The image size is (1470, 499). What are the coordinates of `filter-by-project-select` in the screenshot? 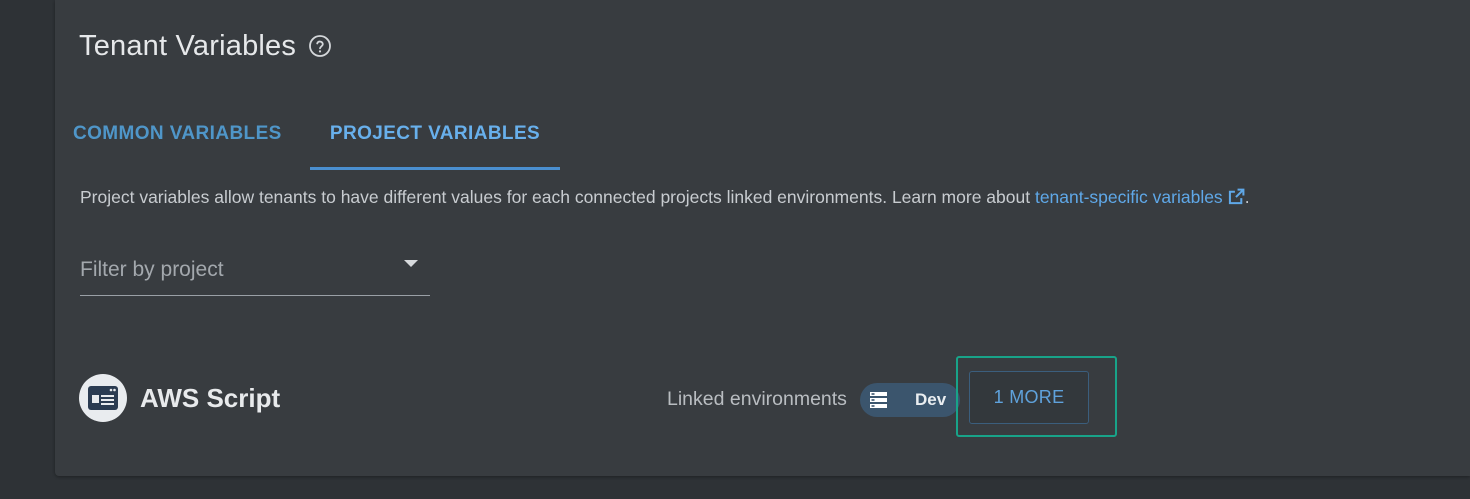 It's located at (255, 273).